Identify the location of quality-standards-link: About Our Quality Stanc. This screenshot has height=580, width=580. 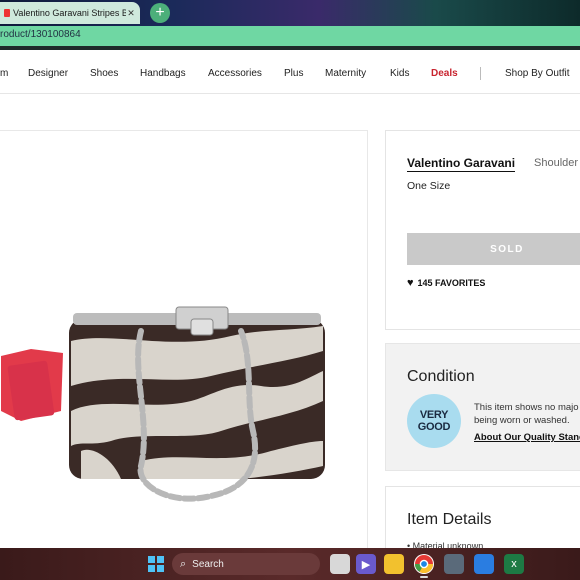
(527, 437).